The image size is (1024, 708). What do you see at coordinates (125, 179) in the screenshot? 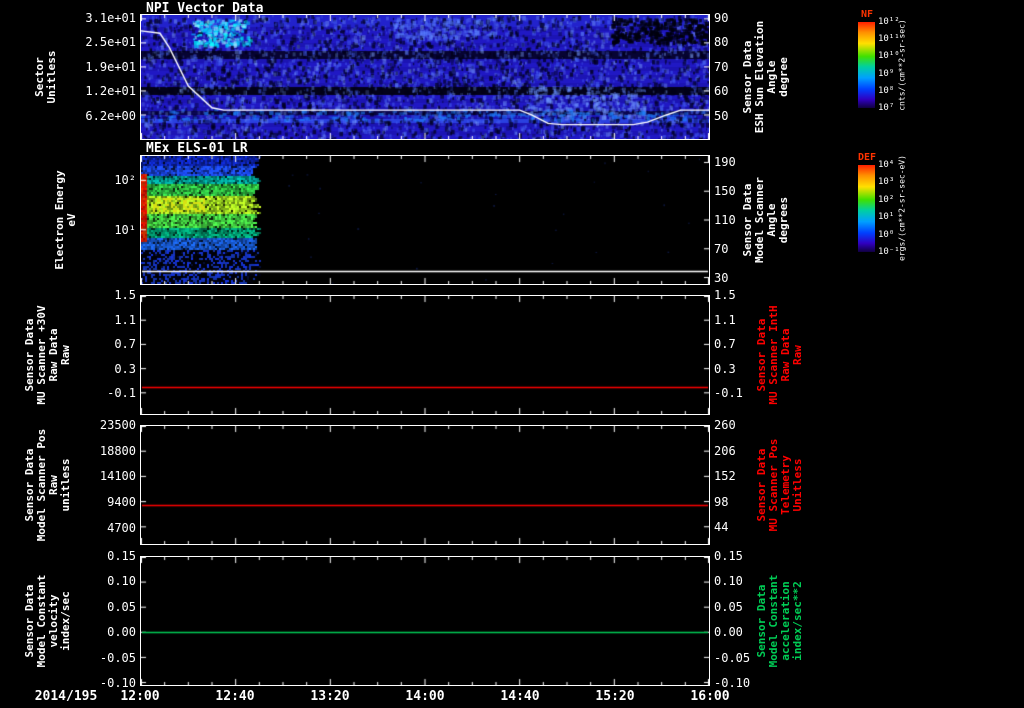
I see `y-tick-label-left: 10²` at bounding box center [125, 179].